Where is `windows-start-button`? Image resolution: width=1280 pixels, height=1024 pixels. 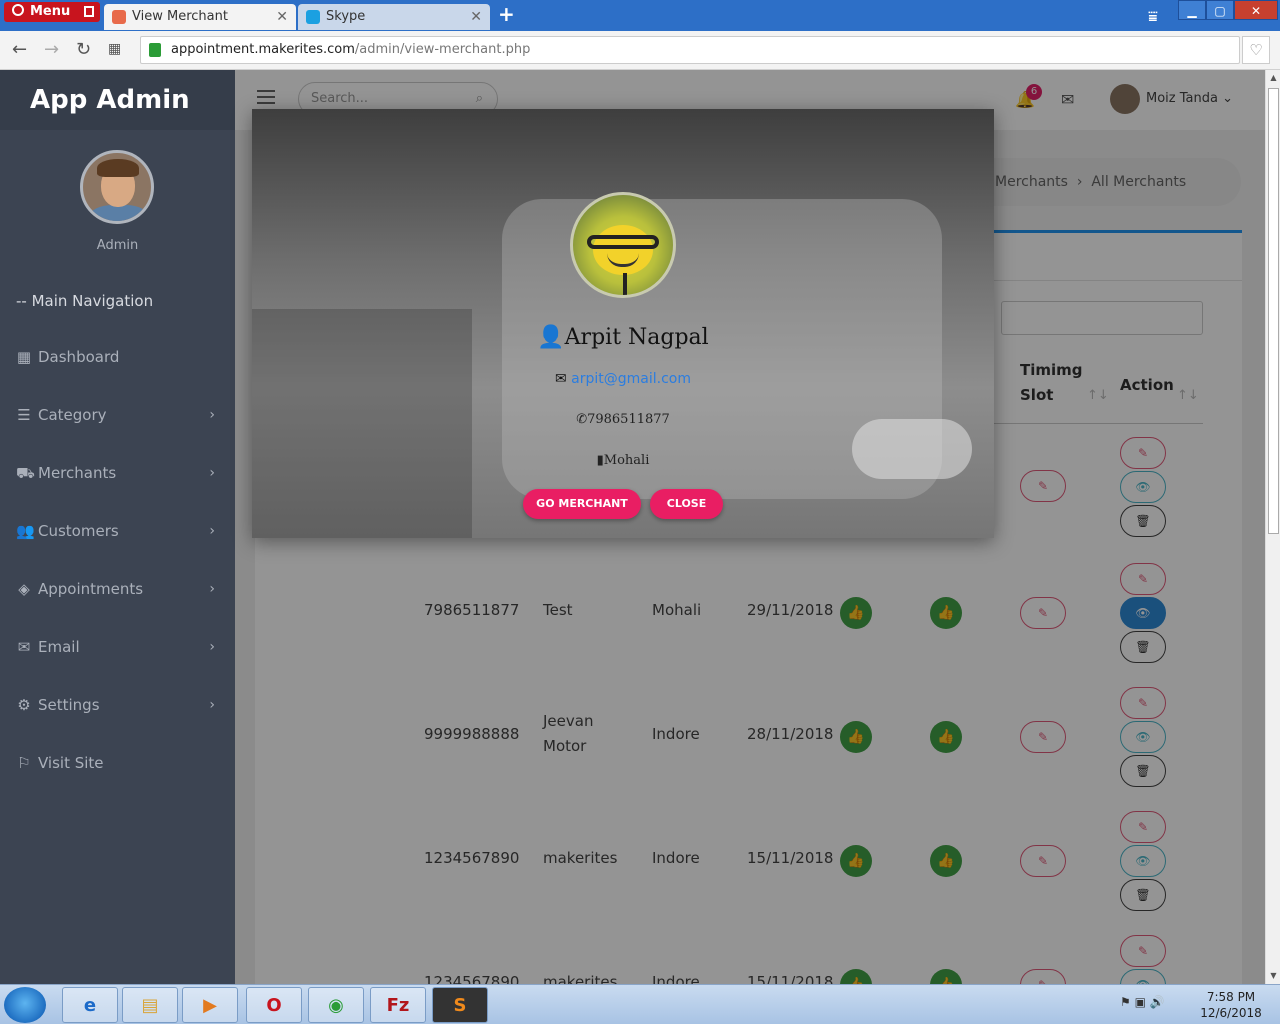 windows-start-button is located at coordinates (25, 1005).